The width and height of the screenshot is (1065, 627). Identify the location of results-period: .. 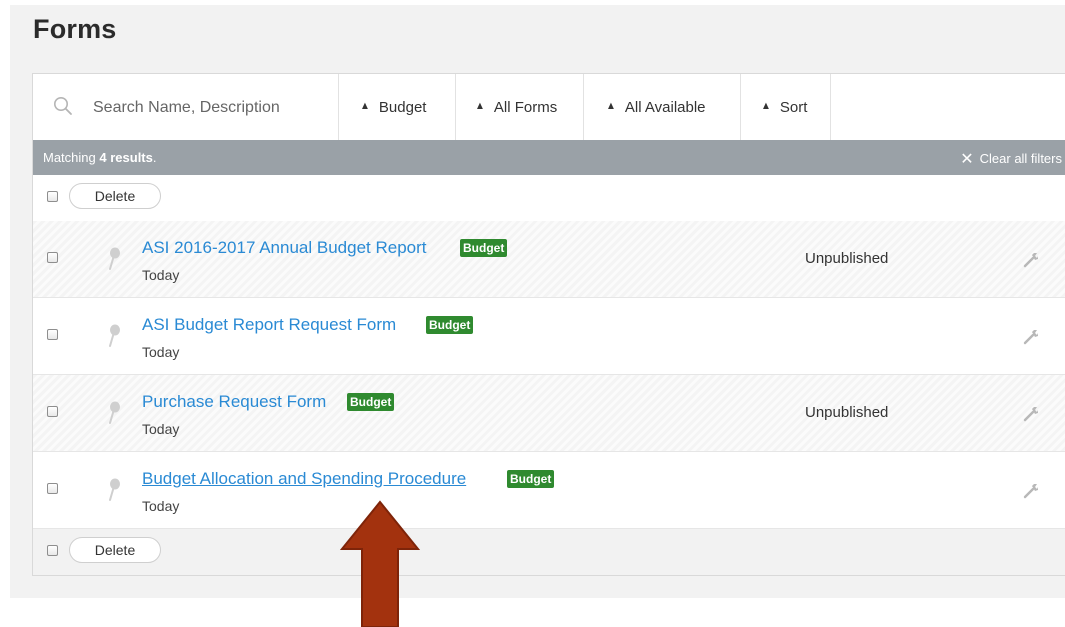
(154, 157).